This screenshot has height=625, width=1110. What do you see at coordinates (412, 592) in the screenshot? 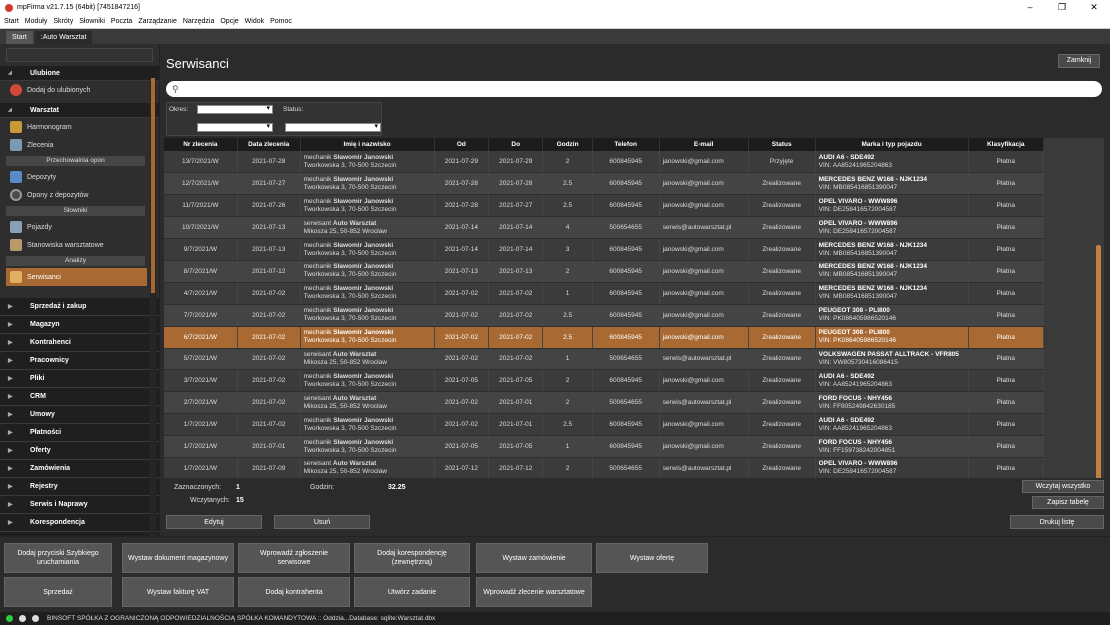
I see `quick-button-9: Utwórz zadanie` at bounding box center [412, 592].